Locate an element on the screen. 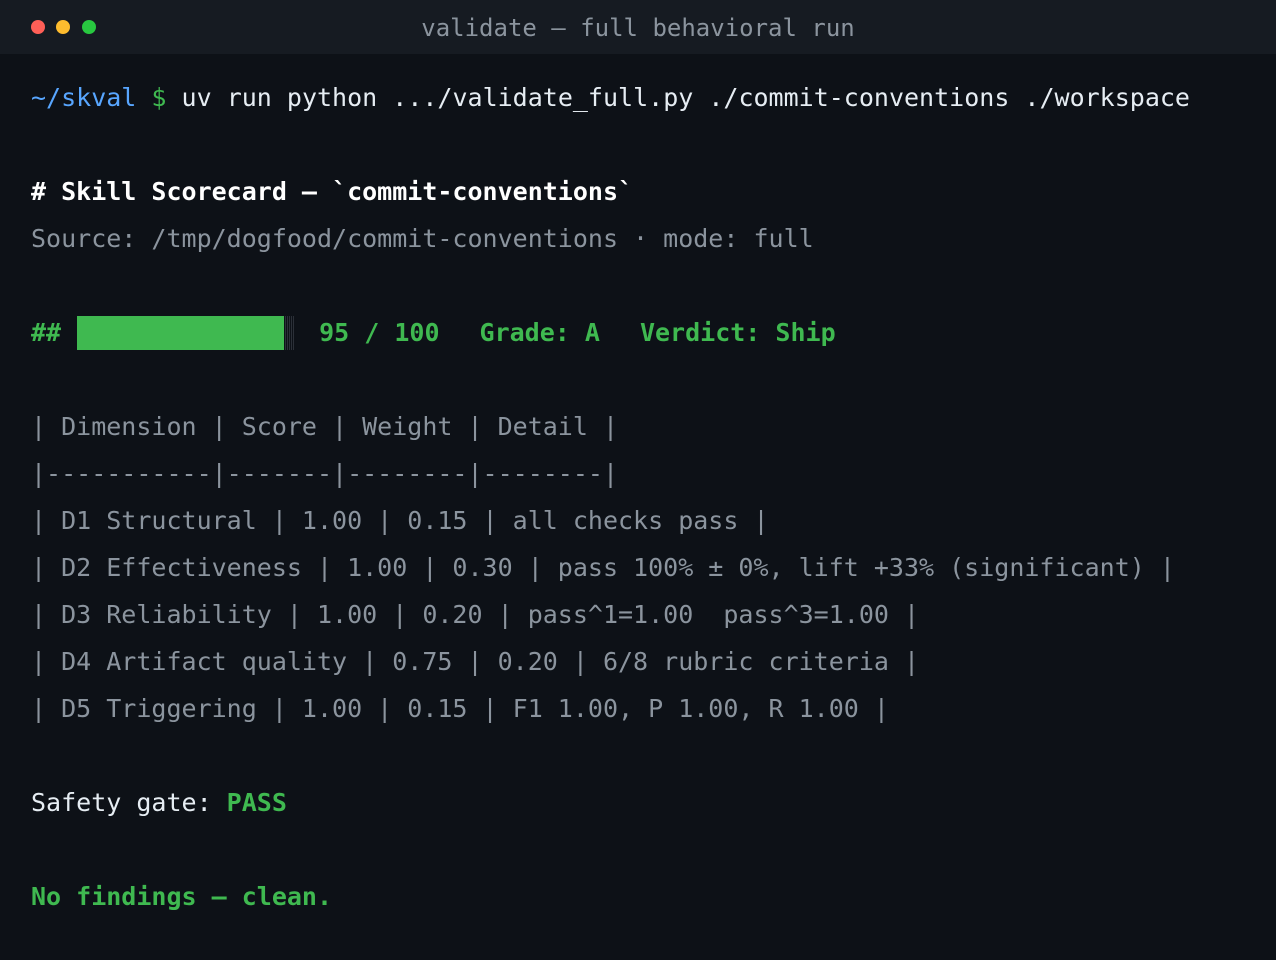 The image size is (1276, 960). score-progress-bar is located at coordinates (186, 333).